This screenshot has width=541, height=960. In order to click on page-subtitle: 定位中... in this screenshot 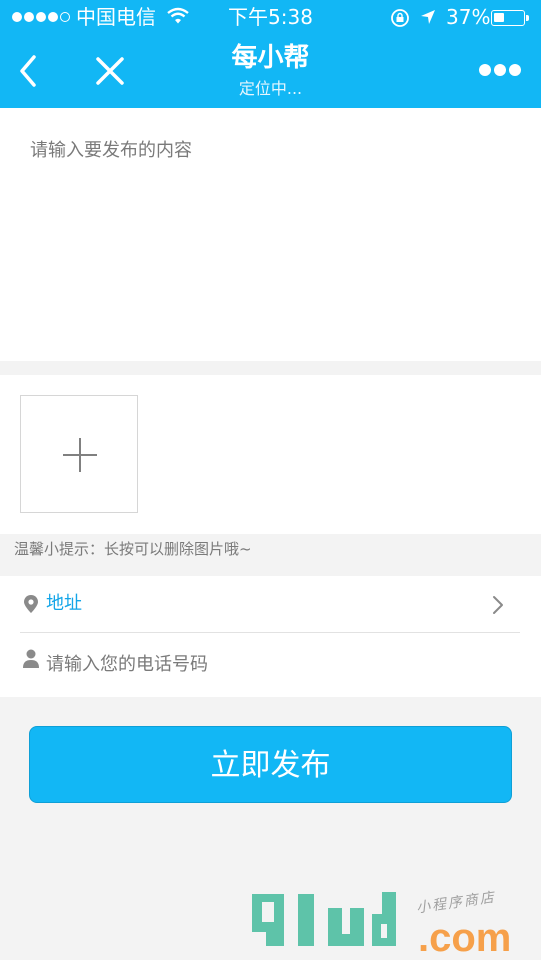, I will do `click(270, 88)`.